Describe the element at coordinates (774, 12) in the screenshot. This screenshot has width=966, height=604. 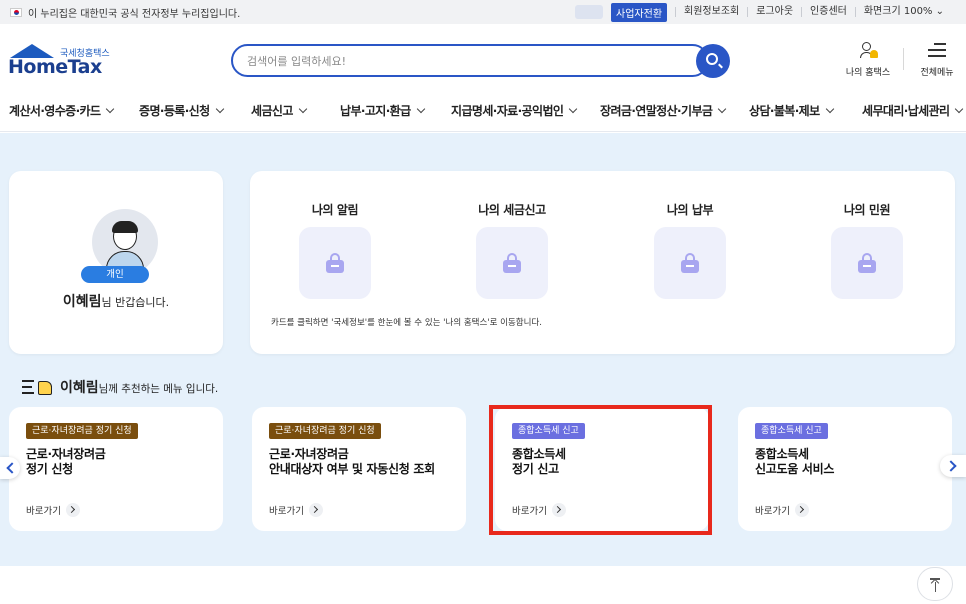
I see `logout-link: 로그아웃` at that location.